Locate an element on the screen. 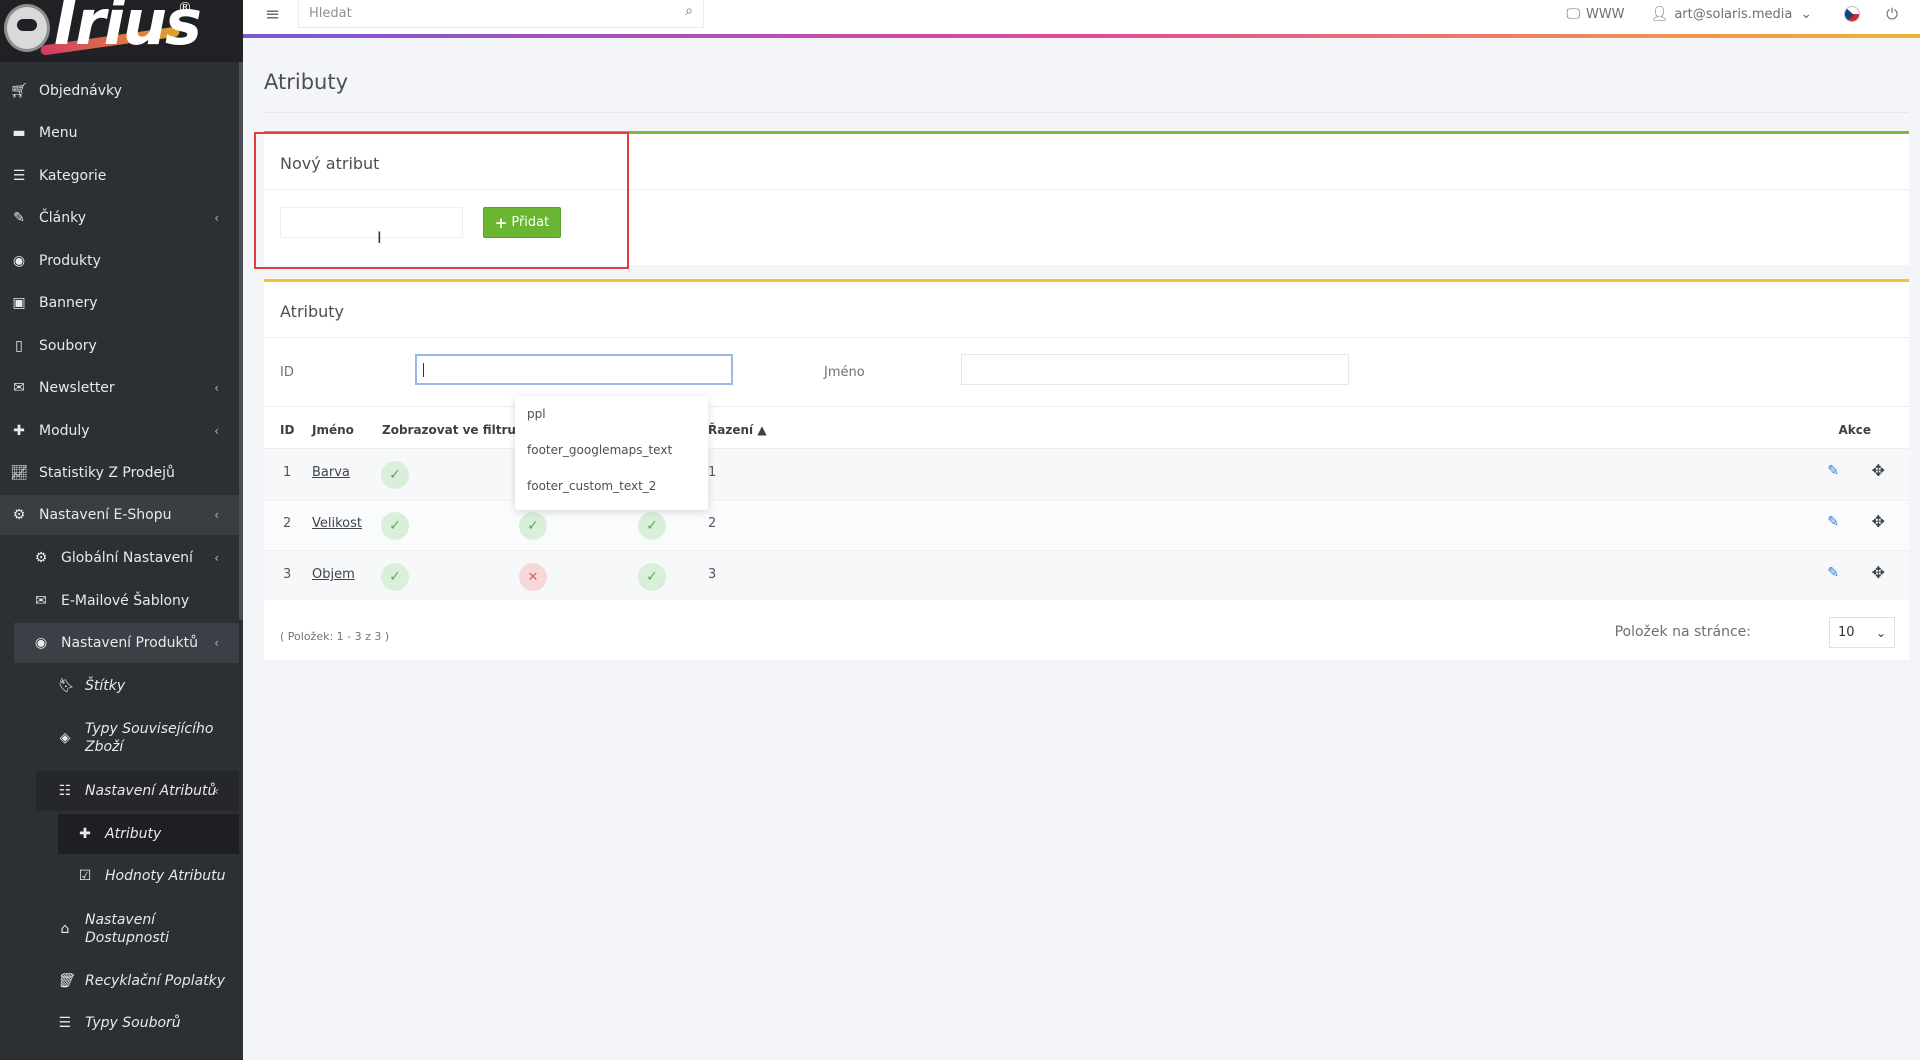  sidebar-item-nastaveni-produktu: ◉ Nastavení Produktů ‹ is located at coordinates (126, 643).